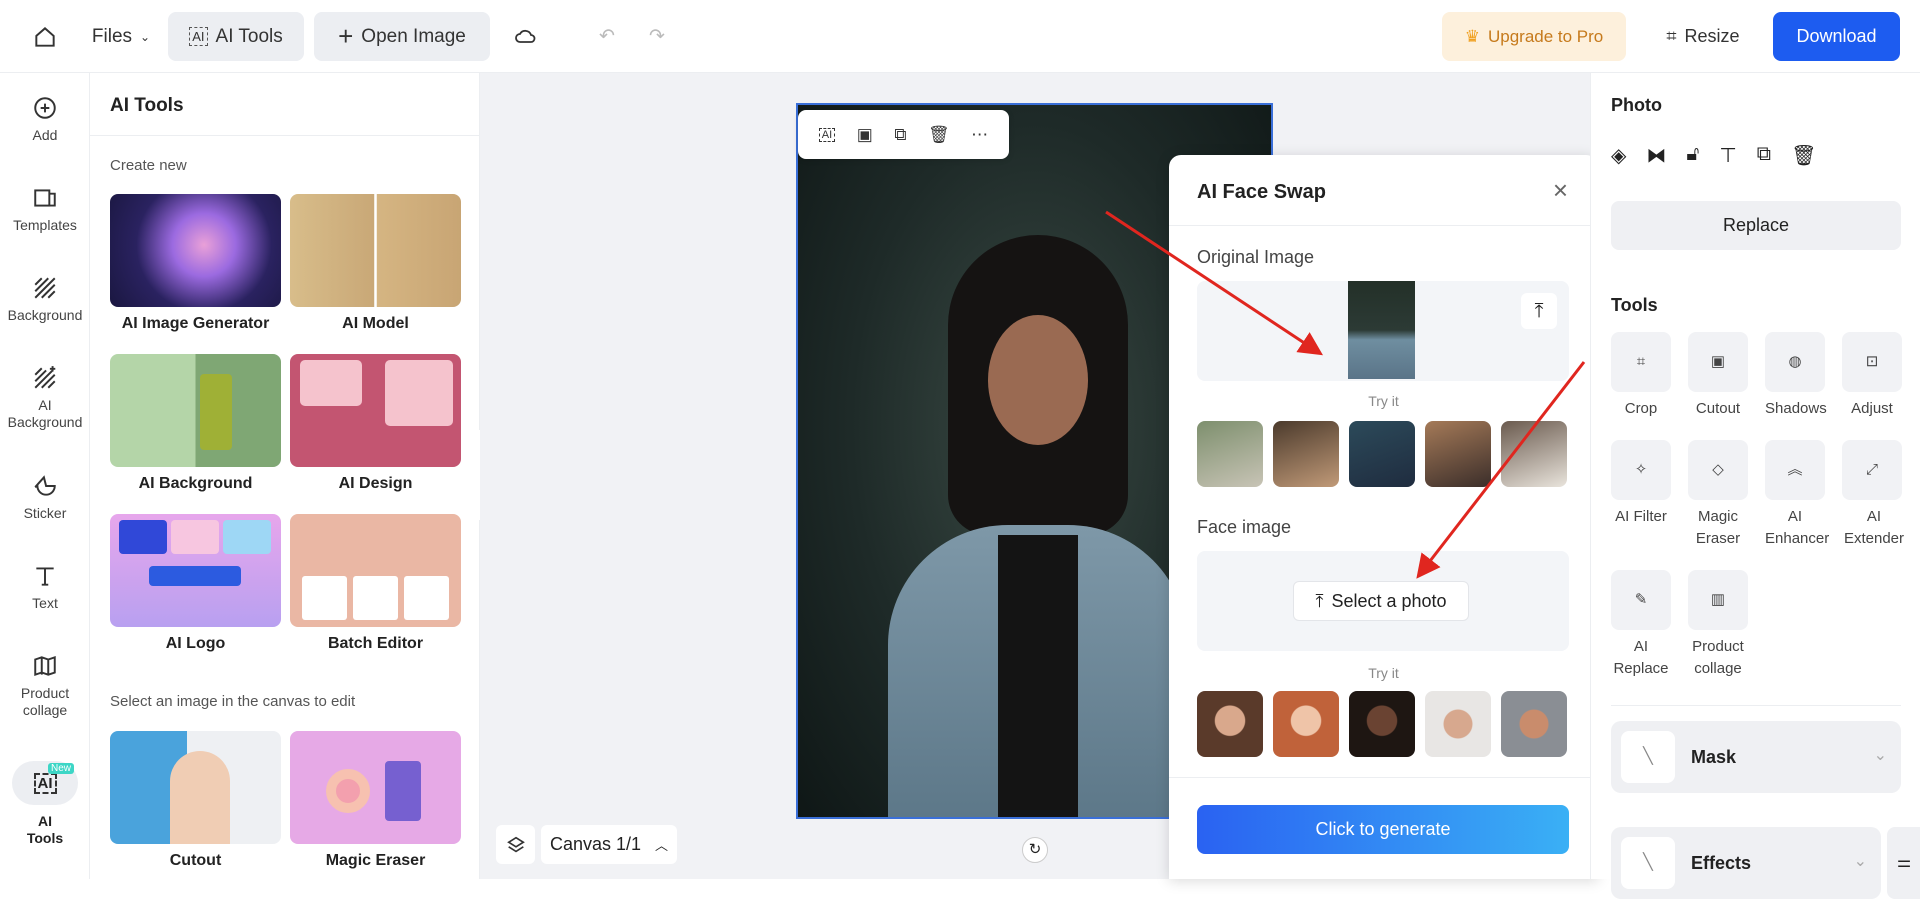 The image size is (1920, 899). I want to click on rail-item-templates: Templates, so click(45, 209).